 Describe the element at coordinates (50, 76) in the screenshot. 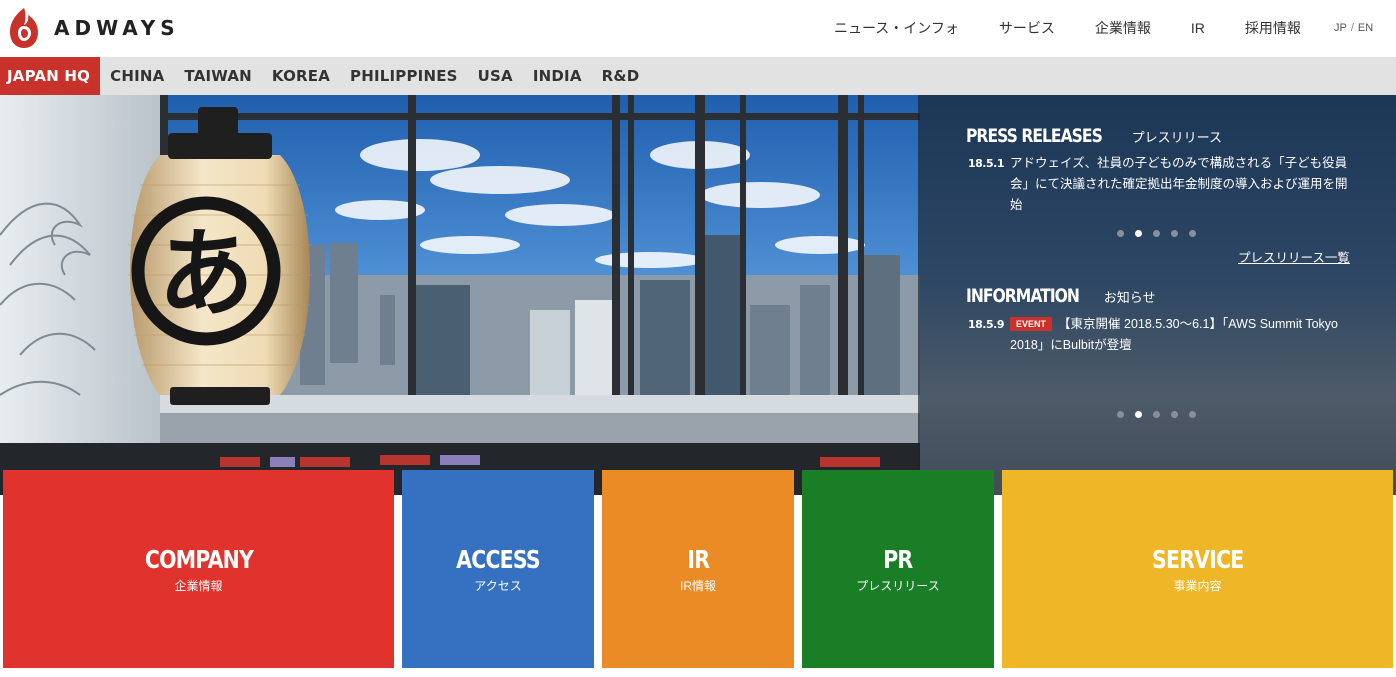

I see `tab-japan-hq: JAPAN HQ` at that location.